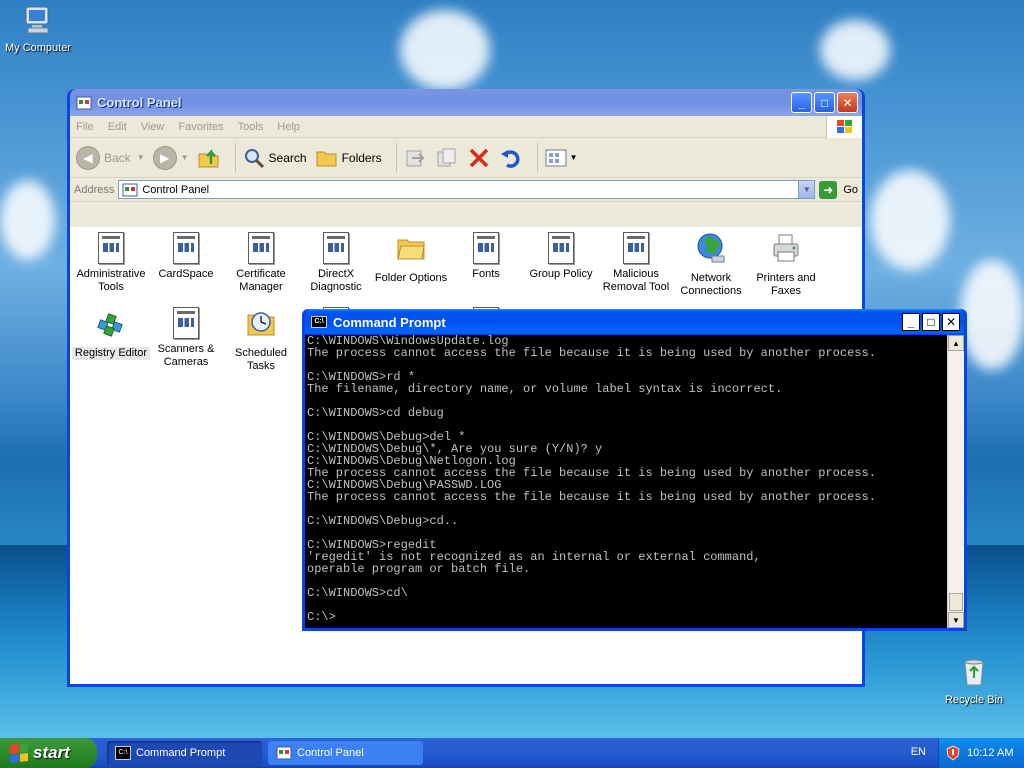  What do you see at coordinates (111, 263) in the screenshot?
I see `cp-item-administrative-tools: Administrative Tools` at bounding box center [111, 263].